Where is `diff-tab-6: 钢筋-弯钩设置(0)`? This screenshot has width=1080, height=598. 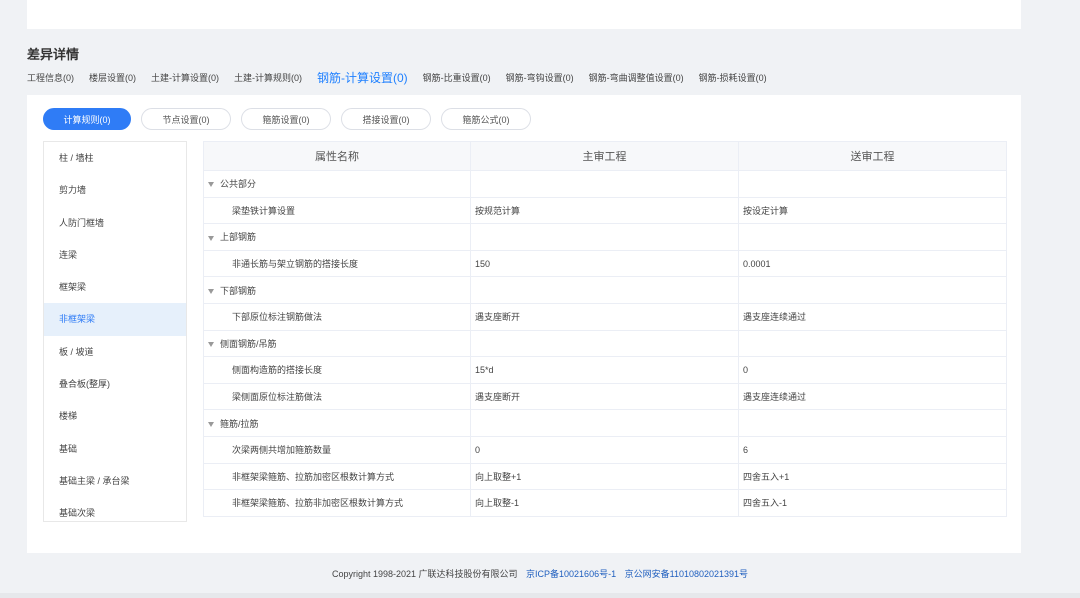 diff-tab-6: 钢筋-弯钩设置(0) is located at coordinates (540, 77).